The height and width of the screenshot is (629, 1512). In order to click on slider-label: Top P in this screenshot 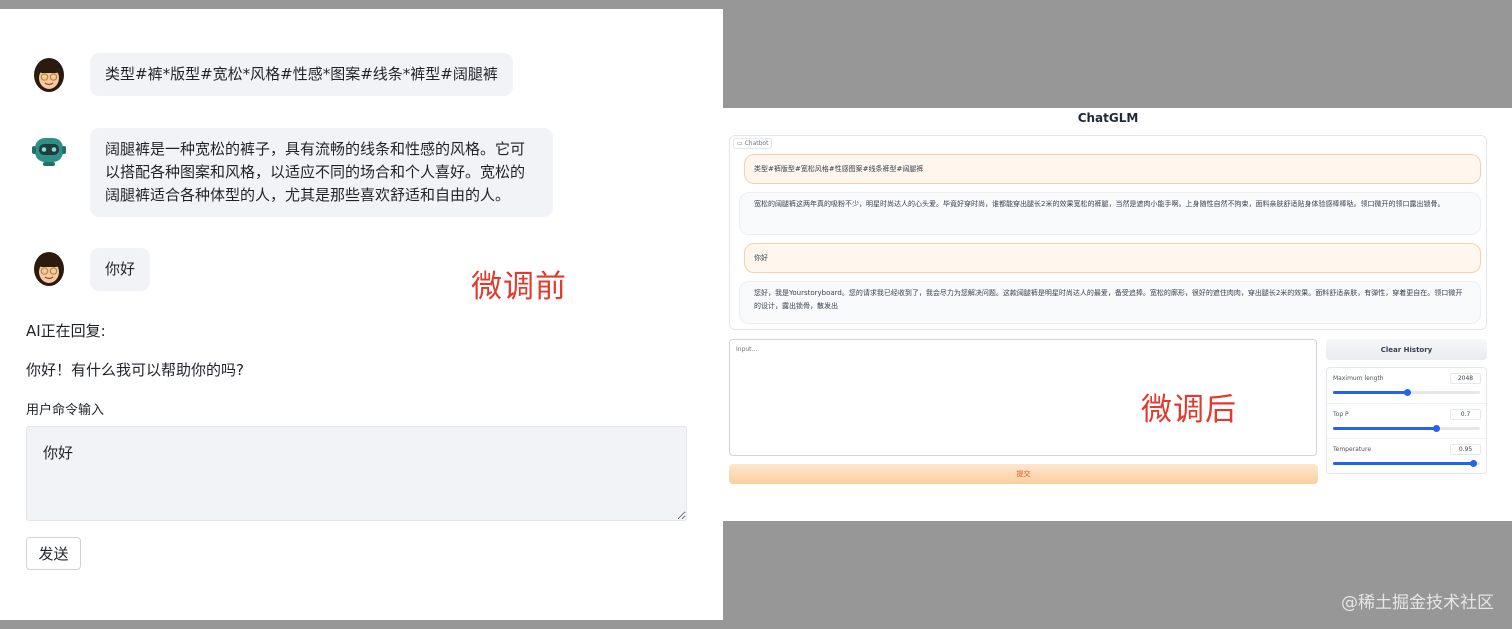, I will do `click(1341, 414)`.